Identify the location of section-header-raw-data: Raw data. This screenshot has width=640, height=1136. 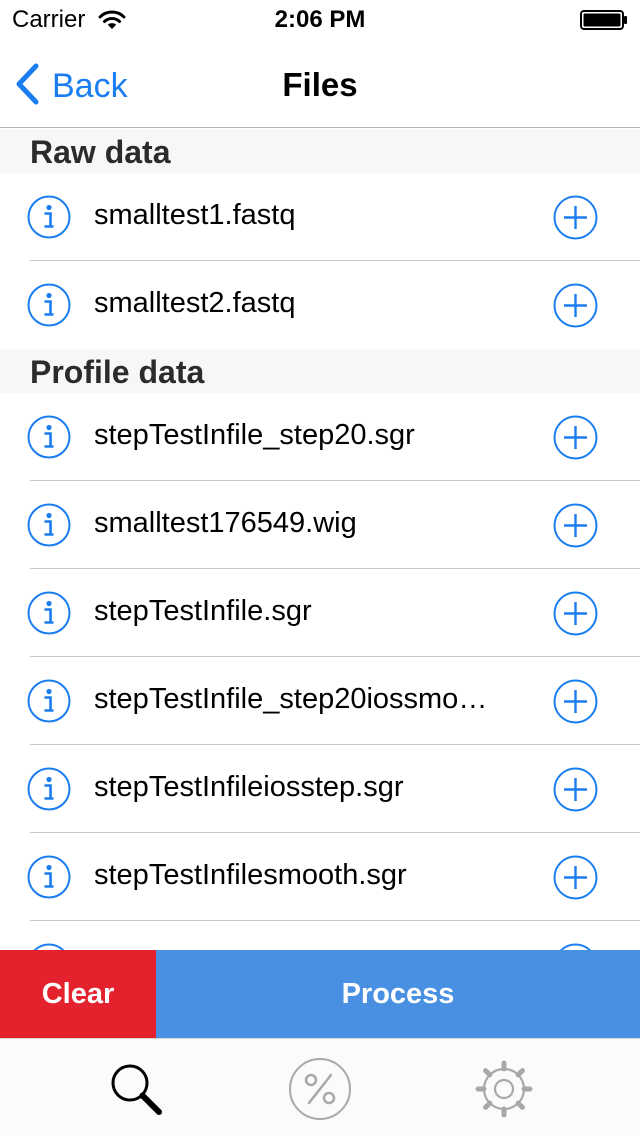
(320, 151).